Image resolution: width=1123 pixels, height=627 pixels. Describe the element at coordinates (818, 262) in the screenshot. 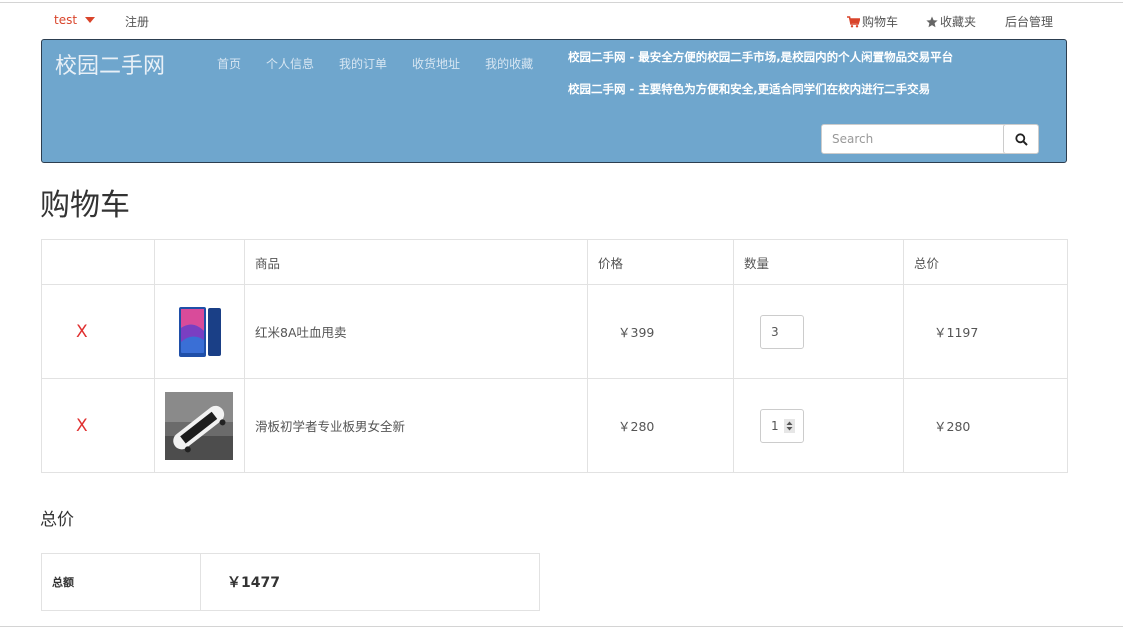

I see `column-header-quantity: 数量` at that location.